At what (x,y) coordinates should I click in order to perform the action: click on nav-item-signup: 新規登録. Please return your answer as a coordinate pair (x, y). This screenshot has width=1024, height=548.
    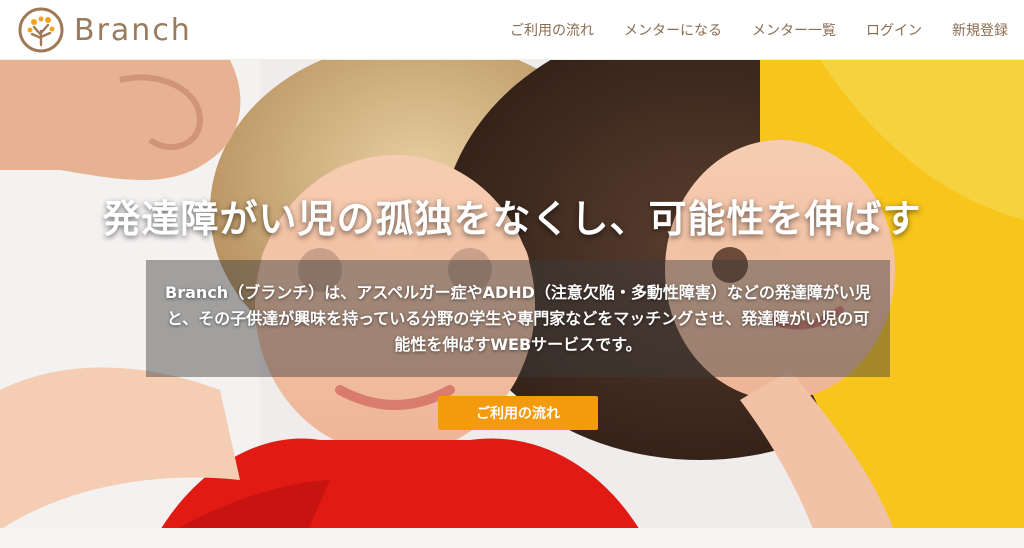
    Looking at the image, I should click on (980, 30).